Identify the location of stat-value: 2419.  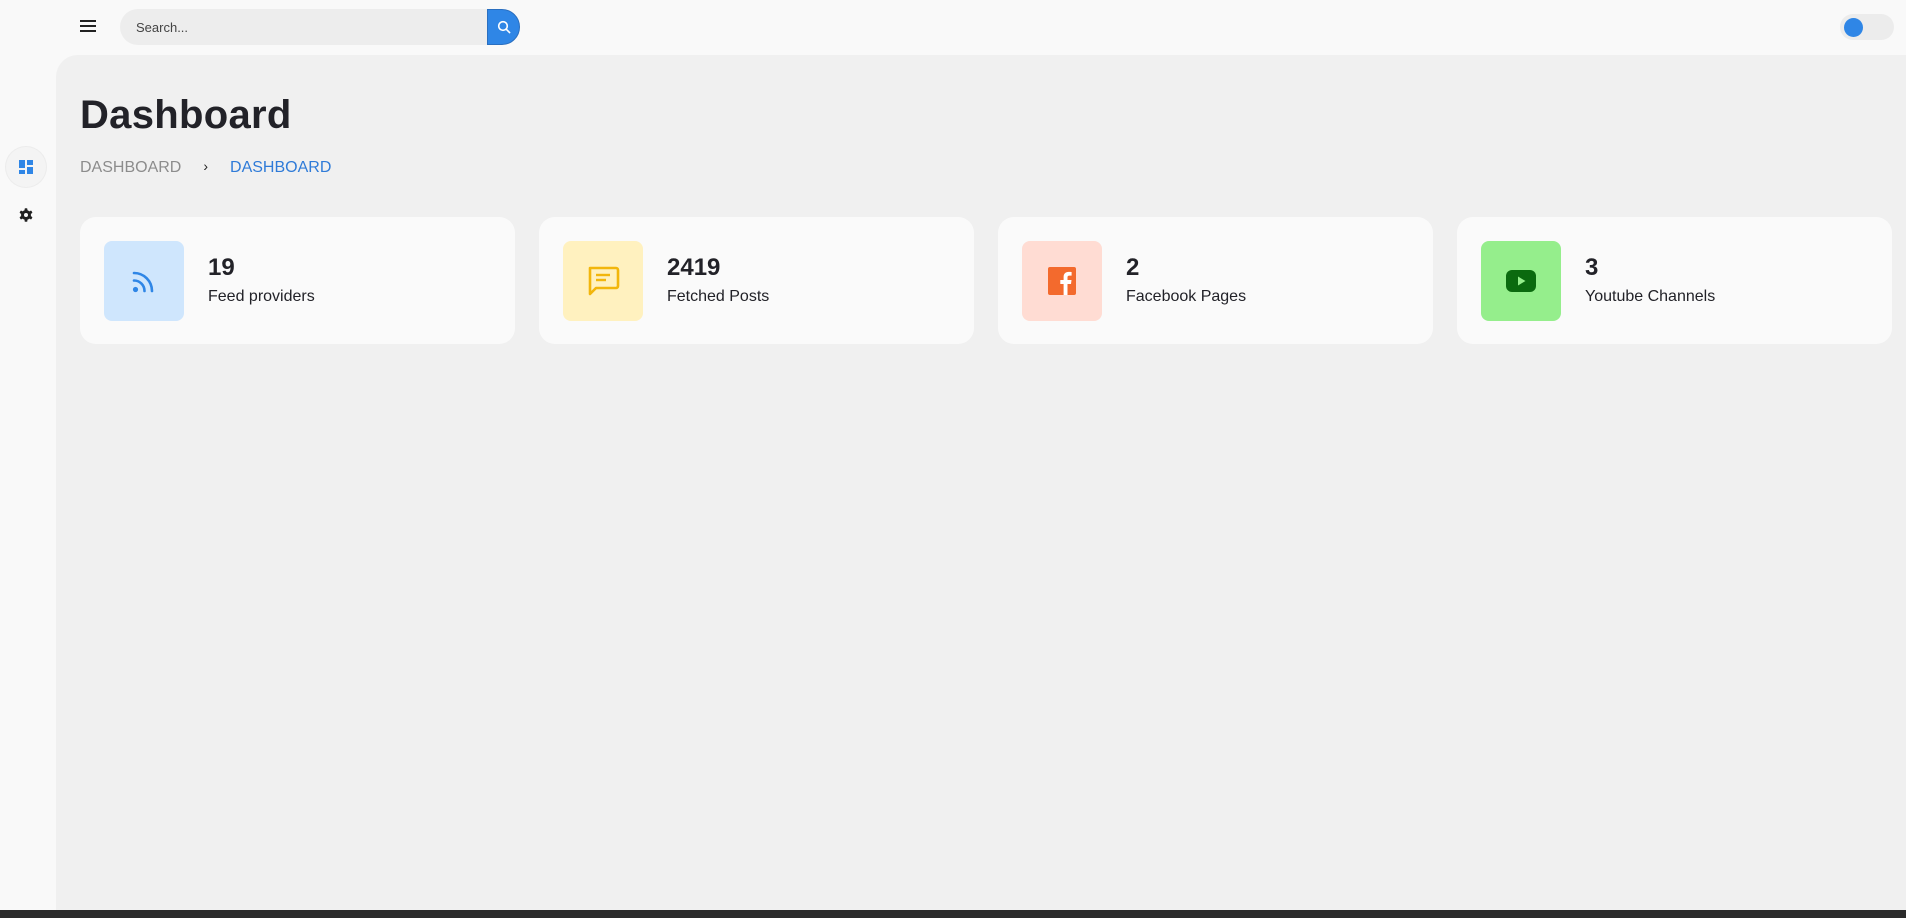
(694, 267).